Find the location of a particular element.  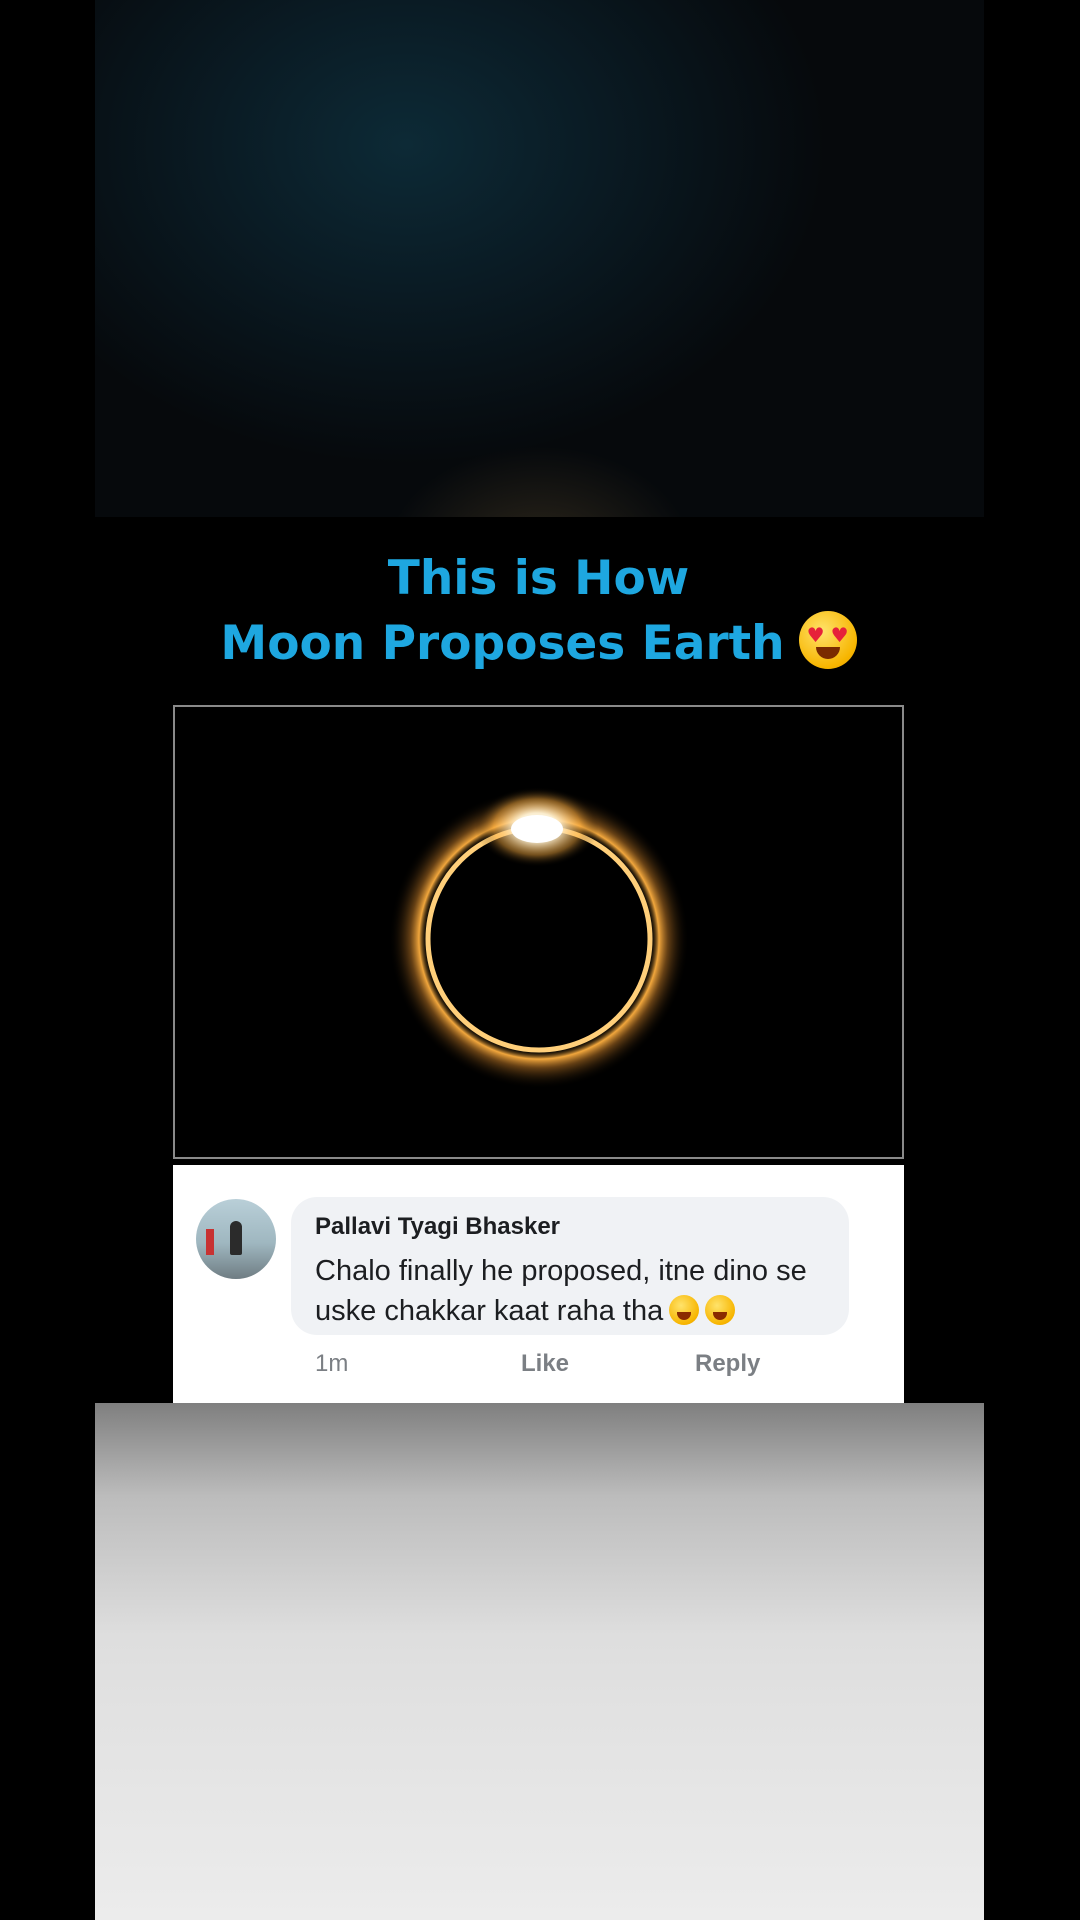

laughing-emoji-icon is located at coordinates (720, 1310).